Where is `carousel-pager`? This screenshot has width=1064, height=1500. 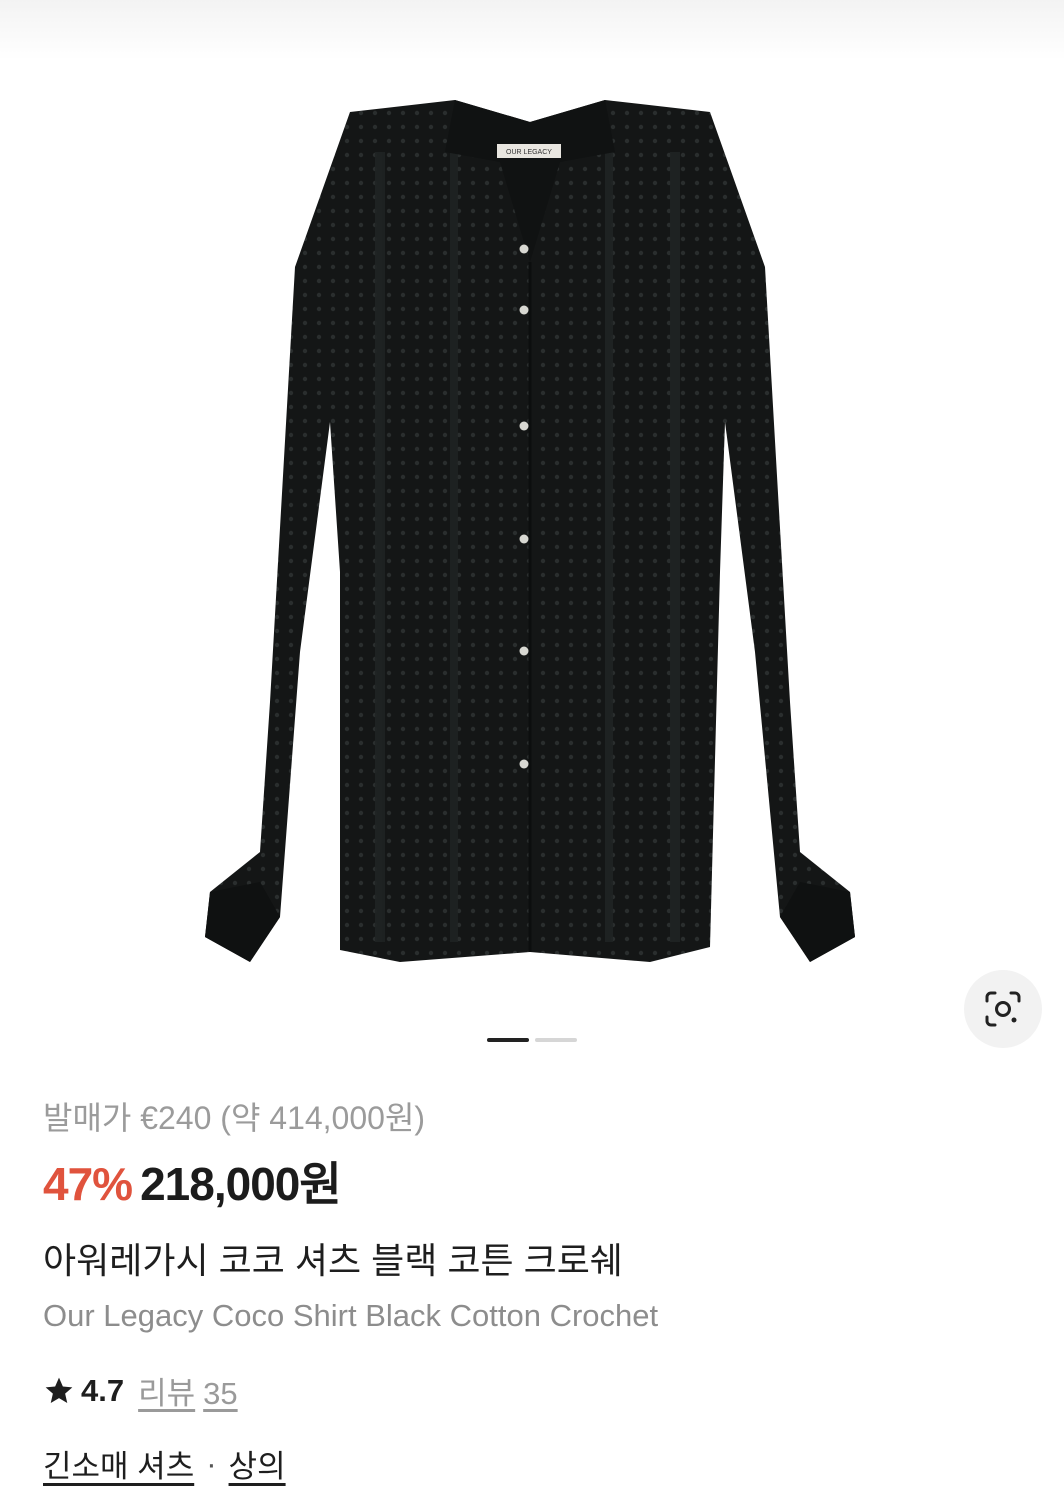 carousel-pager is located at coordinates (532, 1040).